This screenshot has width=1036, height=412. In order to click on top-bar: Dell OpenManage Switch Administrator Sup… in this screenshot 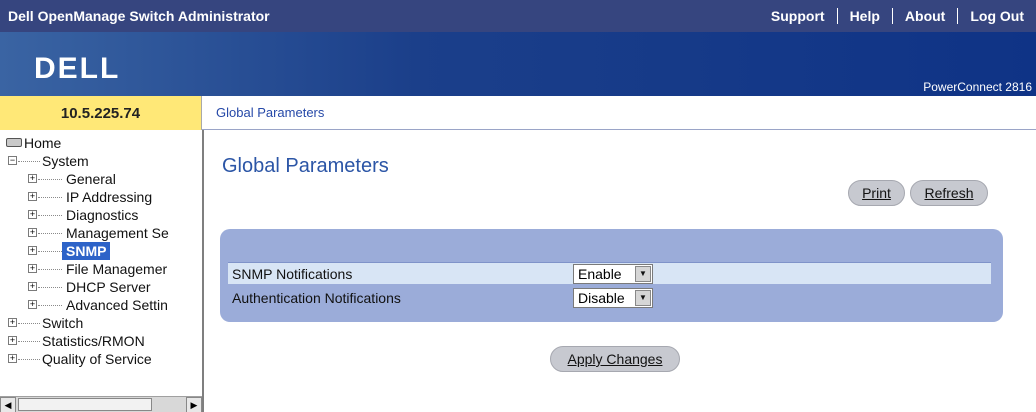, I will do `click(518, 16)`.